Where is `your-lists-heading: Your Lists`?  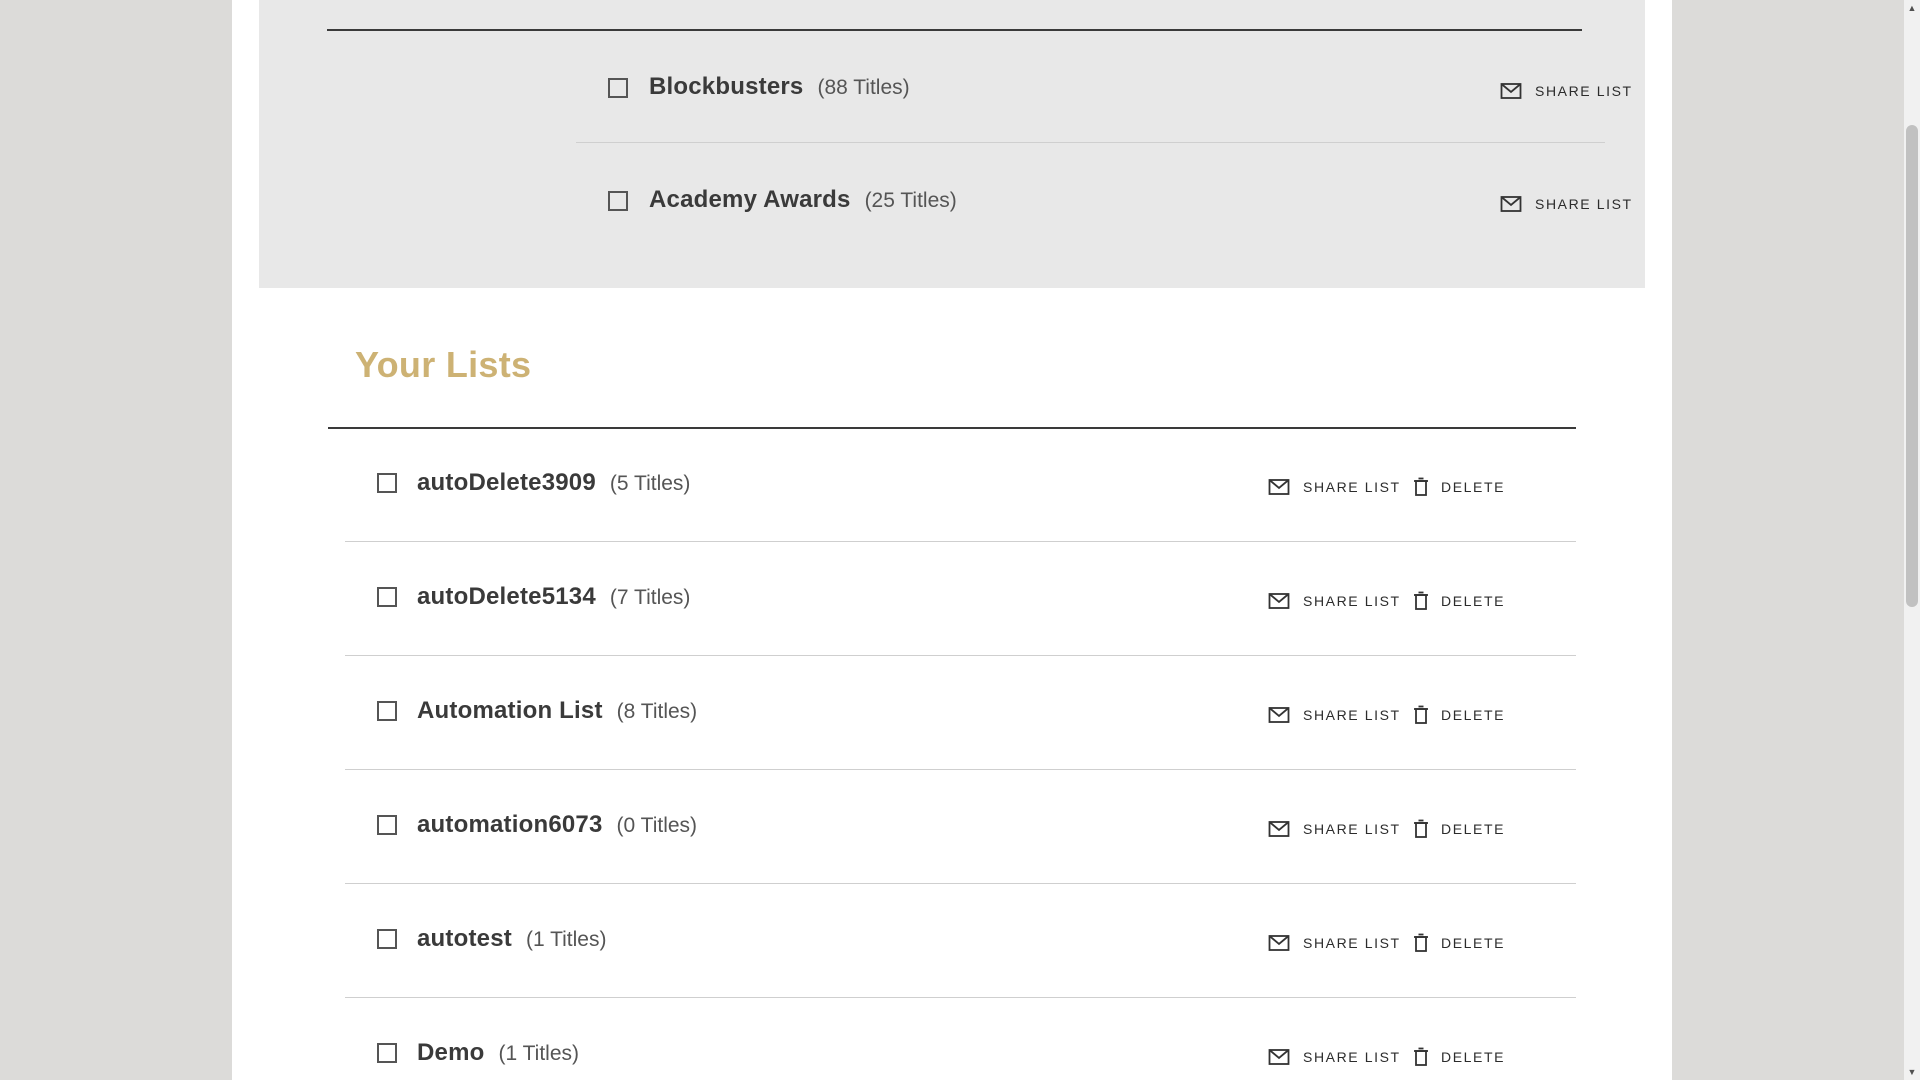
your-lists-heading: Your Lists is located at coordinates (443, 364).